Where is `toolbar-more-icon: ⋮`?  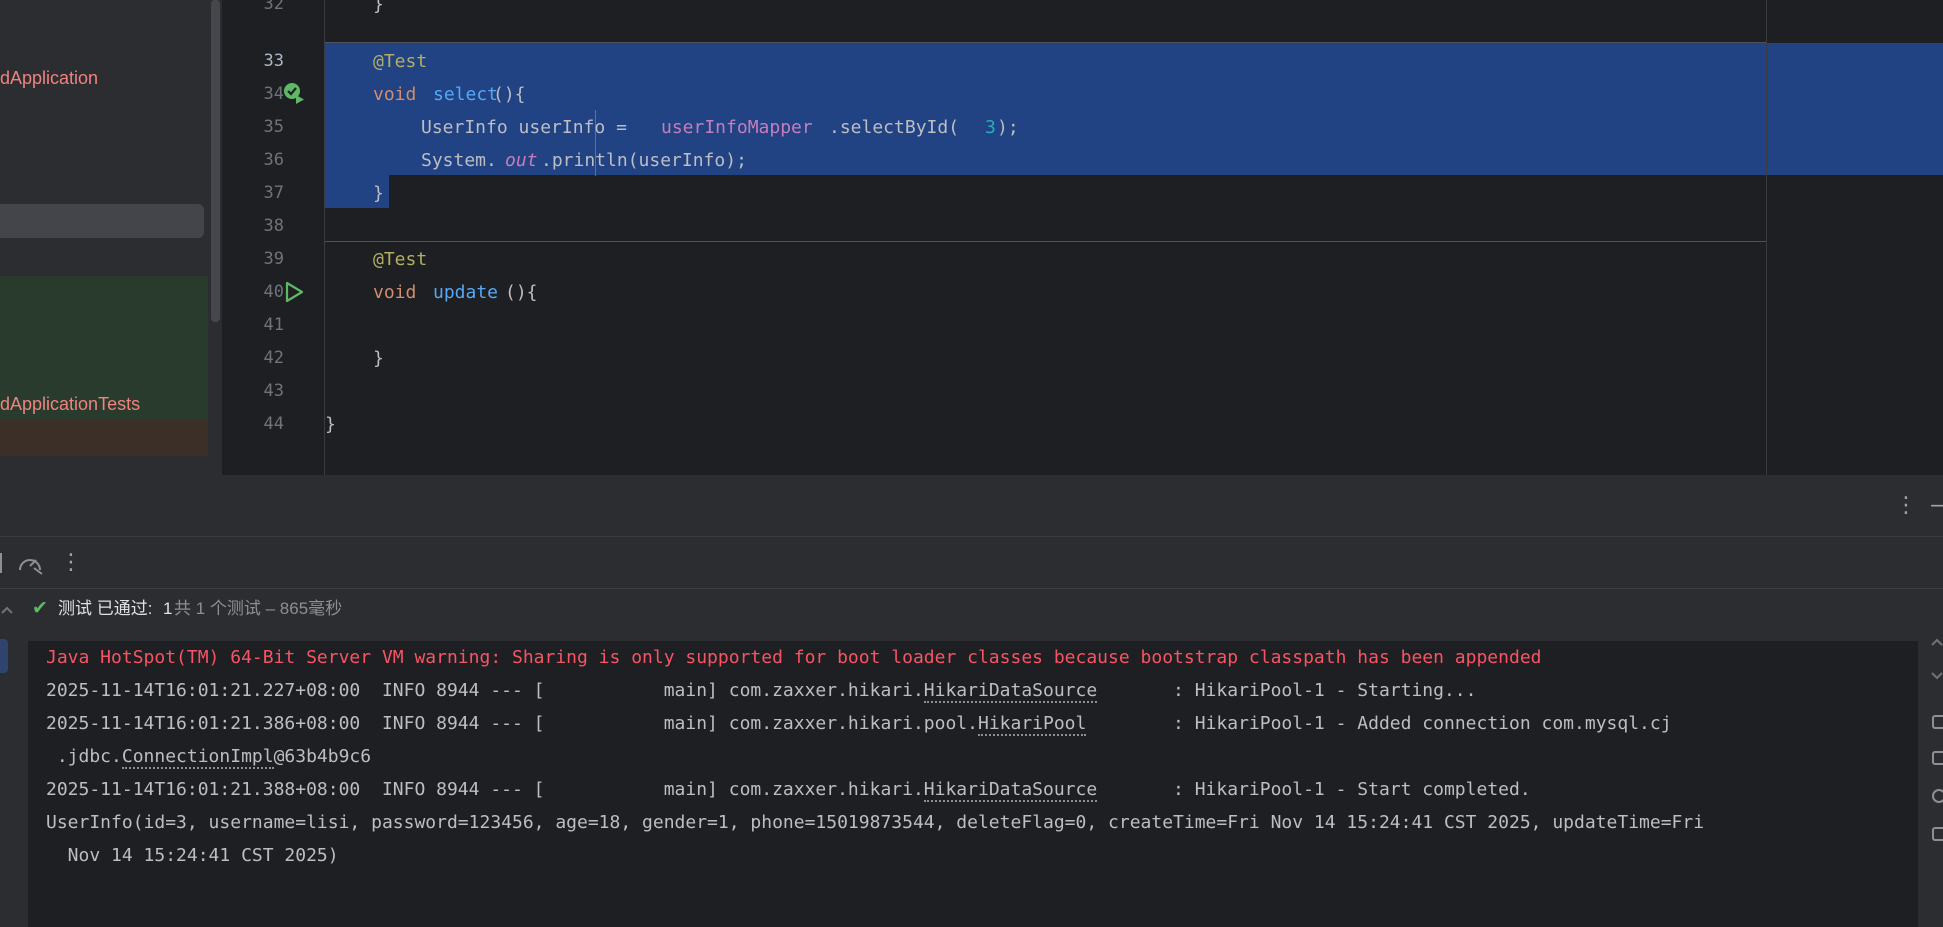
toolbar-more-icon: ⋮ is located at coordinates (71, 563).